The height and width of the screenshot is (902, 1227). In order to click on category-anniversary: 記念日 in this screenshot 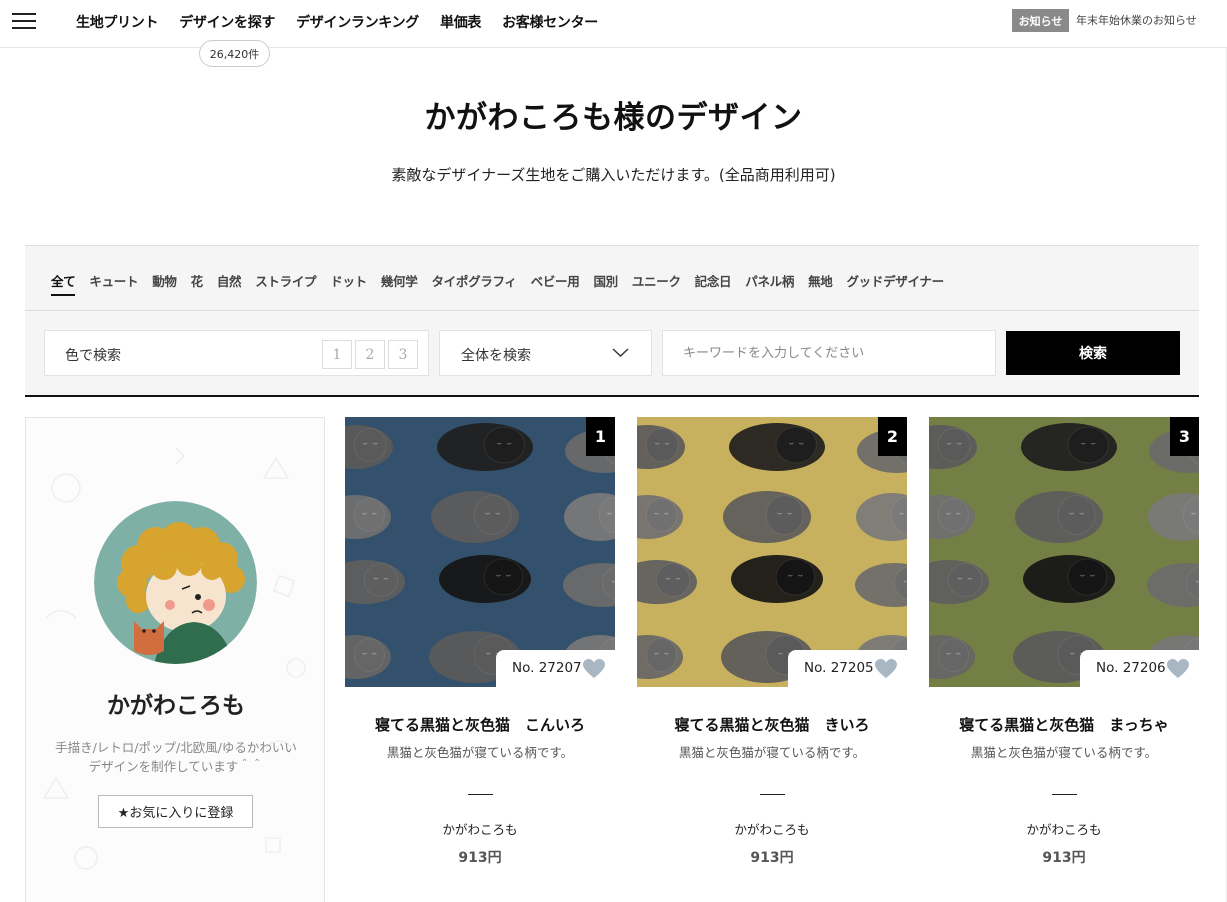, I will do `click(713, 280)`.